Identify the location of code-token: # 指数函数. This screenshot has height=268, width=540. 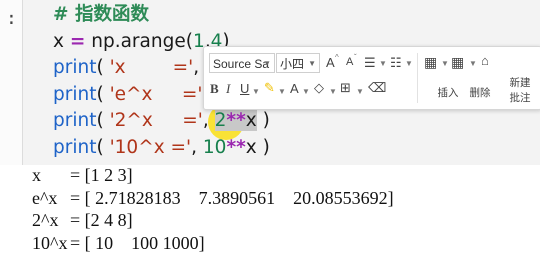
(101, 14).